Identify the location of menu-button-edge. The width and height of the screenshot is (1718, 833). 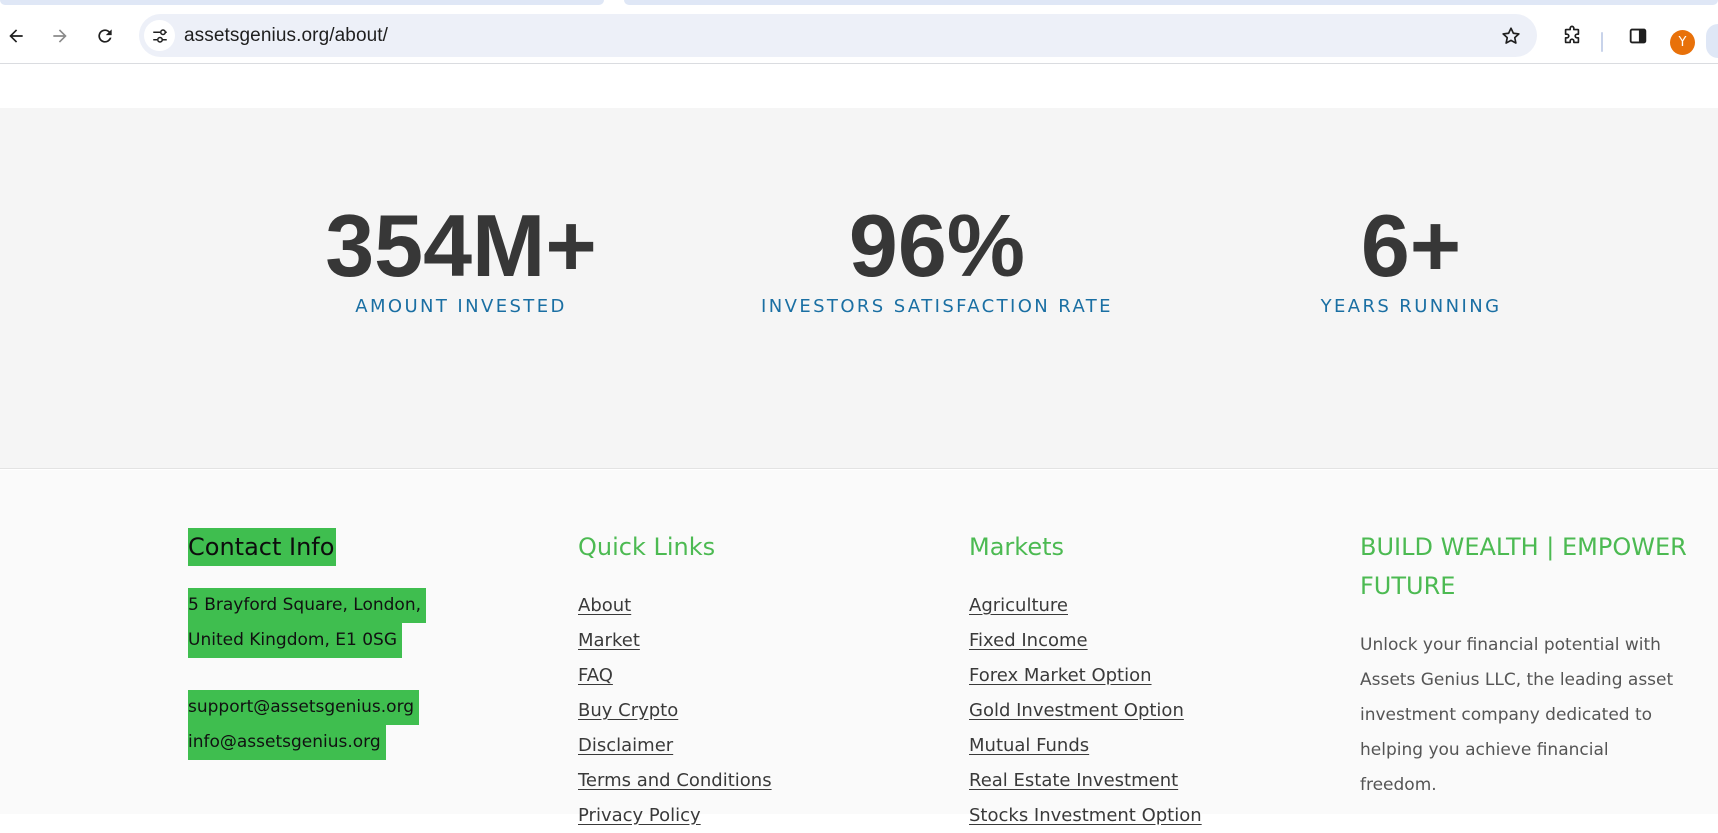
(1712, 41).